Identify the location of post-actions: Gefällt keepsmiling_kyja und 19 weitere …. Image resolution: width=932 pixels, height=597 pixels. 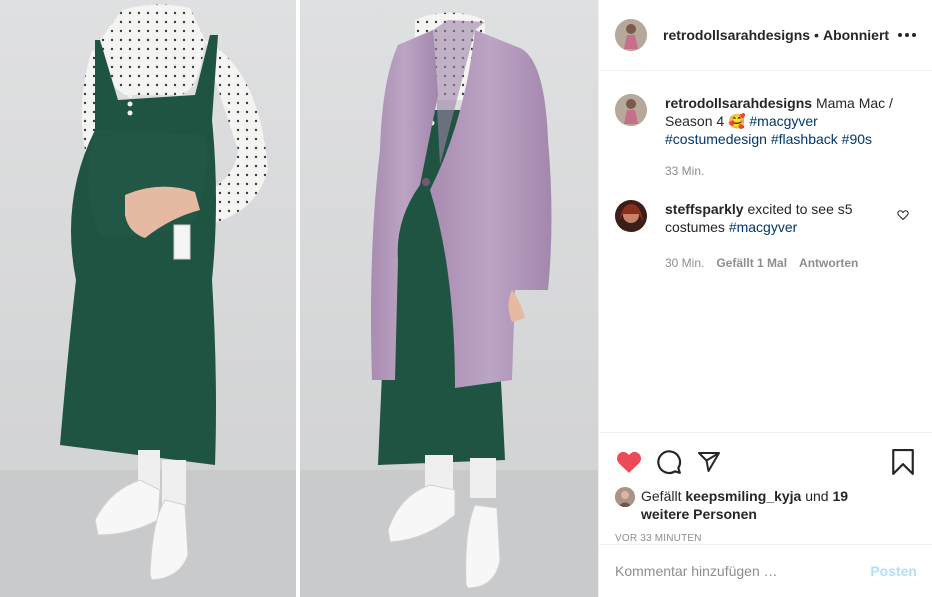
(765, 488).